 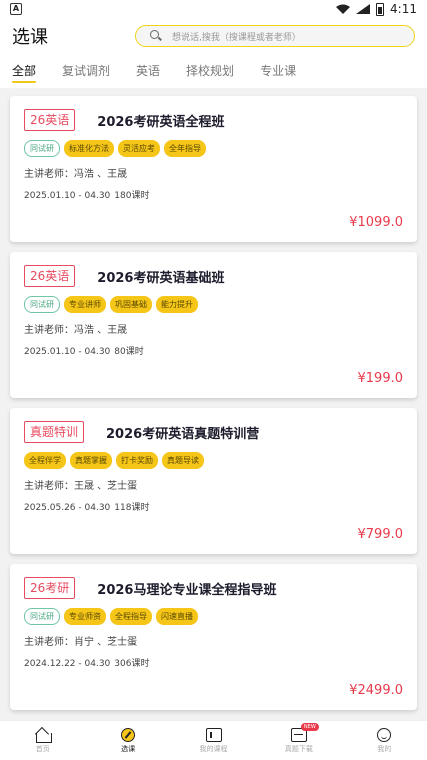 What do you see at coordinates (213, 616) in the screenshot?
I see `course-tags: 同试研 专业师资 全程指导 闪速直播` at bounding box center [213, 616].